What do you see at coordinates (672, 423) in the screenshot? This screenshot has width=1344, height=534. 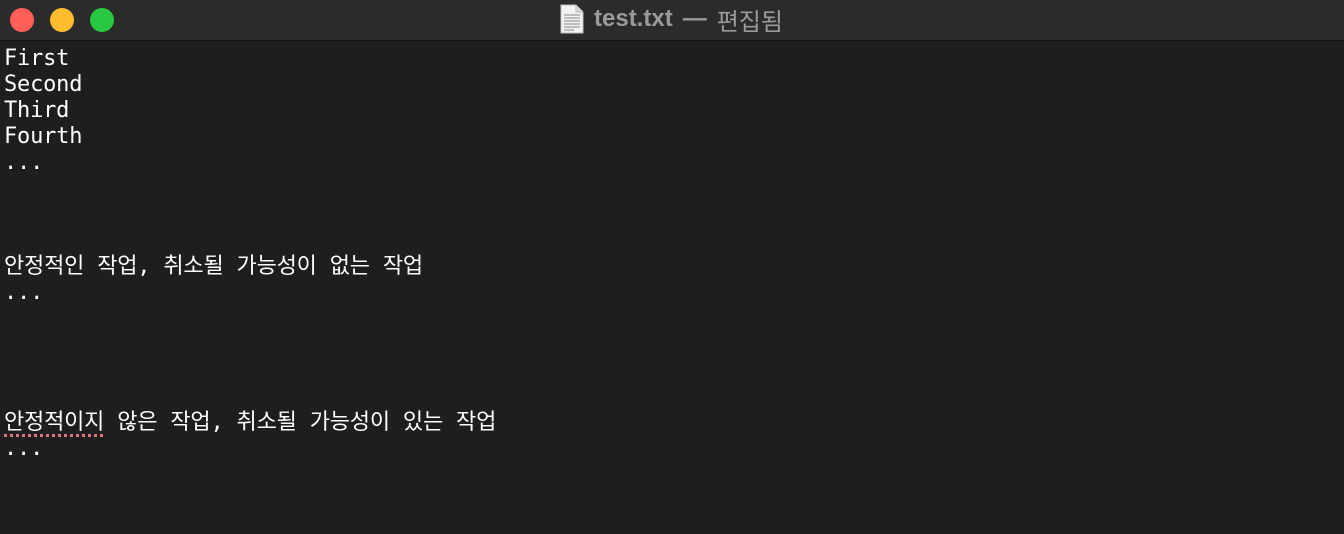 I see `text-line: 안정적이지 않은 작업, 취소될 가능성이 있는 작업` at bounding box center [672, 423].